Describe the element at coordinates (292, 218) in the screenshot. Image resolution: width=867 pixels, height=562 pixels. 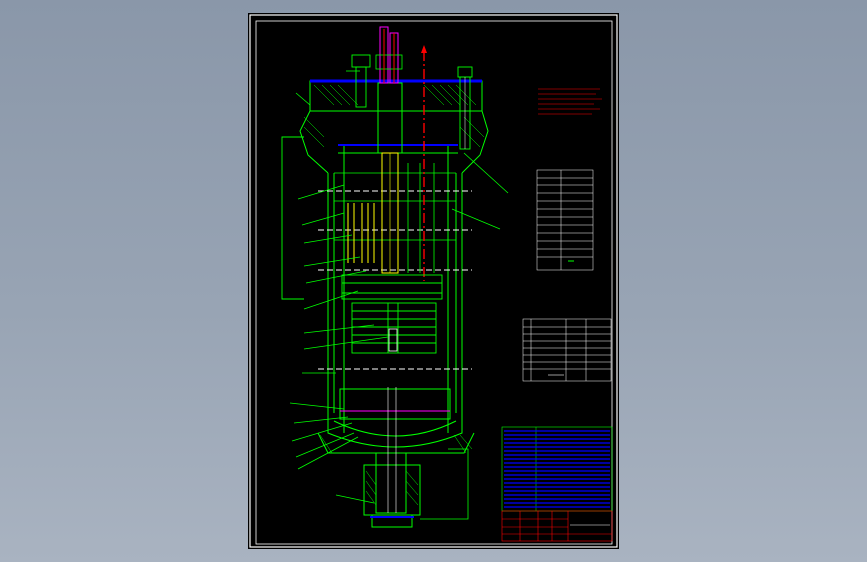
I see `left-bracket` at that location.